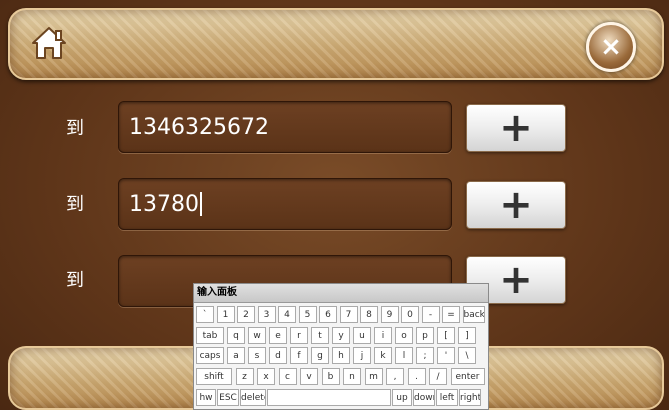 The width and height of the screenshot is (669, 410). What do you see at coordinates (257, 355) in the screenshot?
I see `key-s: s` at bounding box center [257, 355].